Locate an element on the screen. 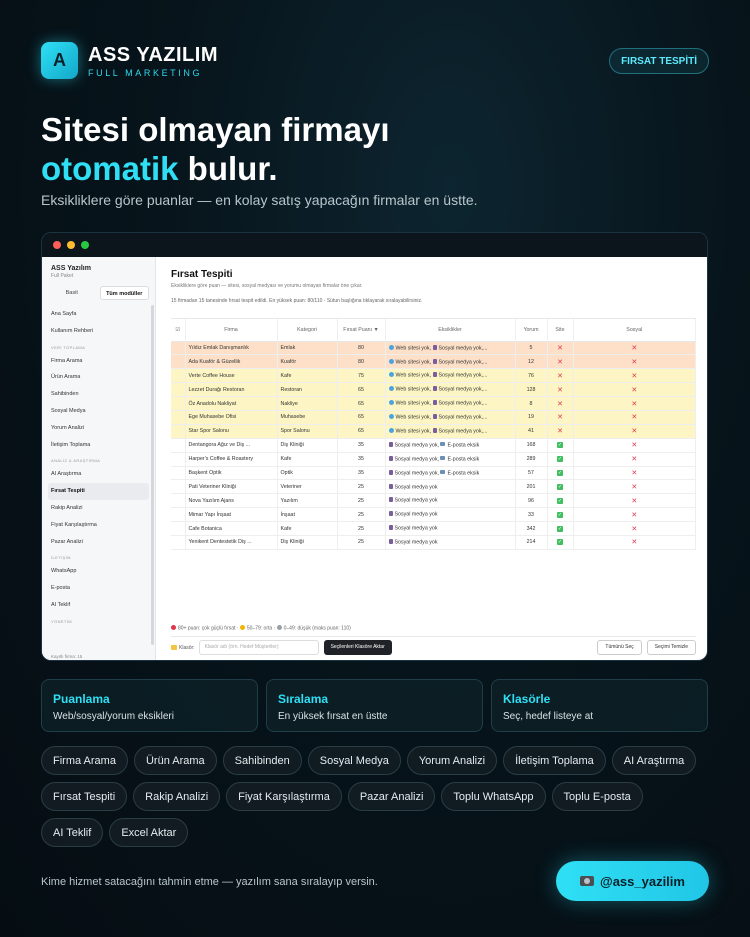  cell-kategori: İnşaat is located at coordinates (307, 515).